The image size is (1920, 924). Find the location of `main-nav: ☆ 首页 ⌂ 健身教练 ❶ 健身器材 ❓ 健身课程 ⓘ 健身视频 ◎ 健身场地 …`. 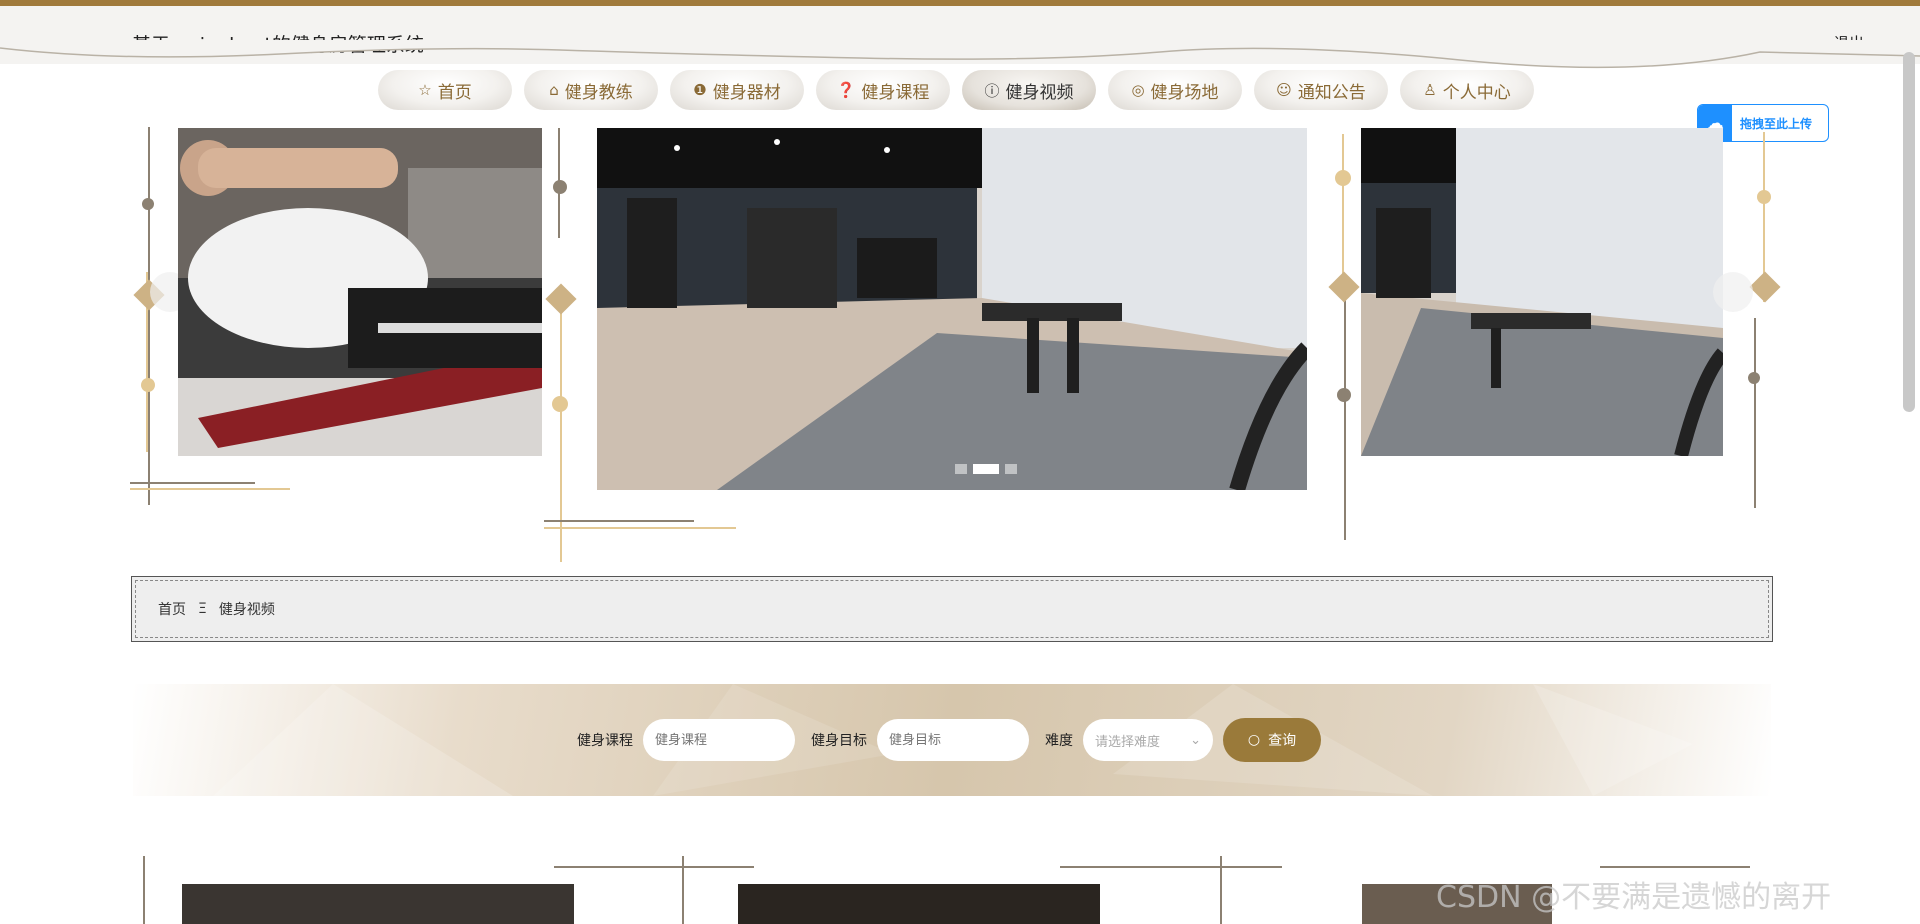

main-nav: ☆ 首页 ⌂ 健身教练 ❶ 健身器材 ❓ 健身课程 ⓘ 健身视频 ◎ 健身场地 … is located at coordinates (956, 91).